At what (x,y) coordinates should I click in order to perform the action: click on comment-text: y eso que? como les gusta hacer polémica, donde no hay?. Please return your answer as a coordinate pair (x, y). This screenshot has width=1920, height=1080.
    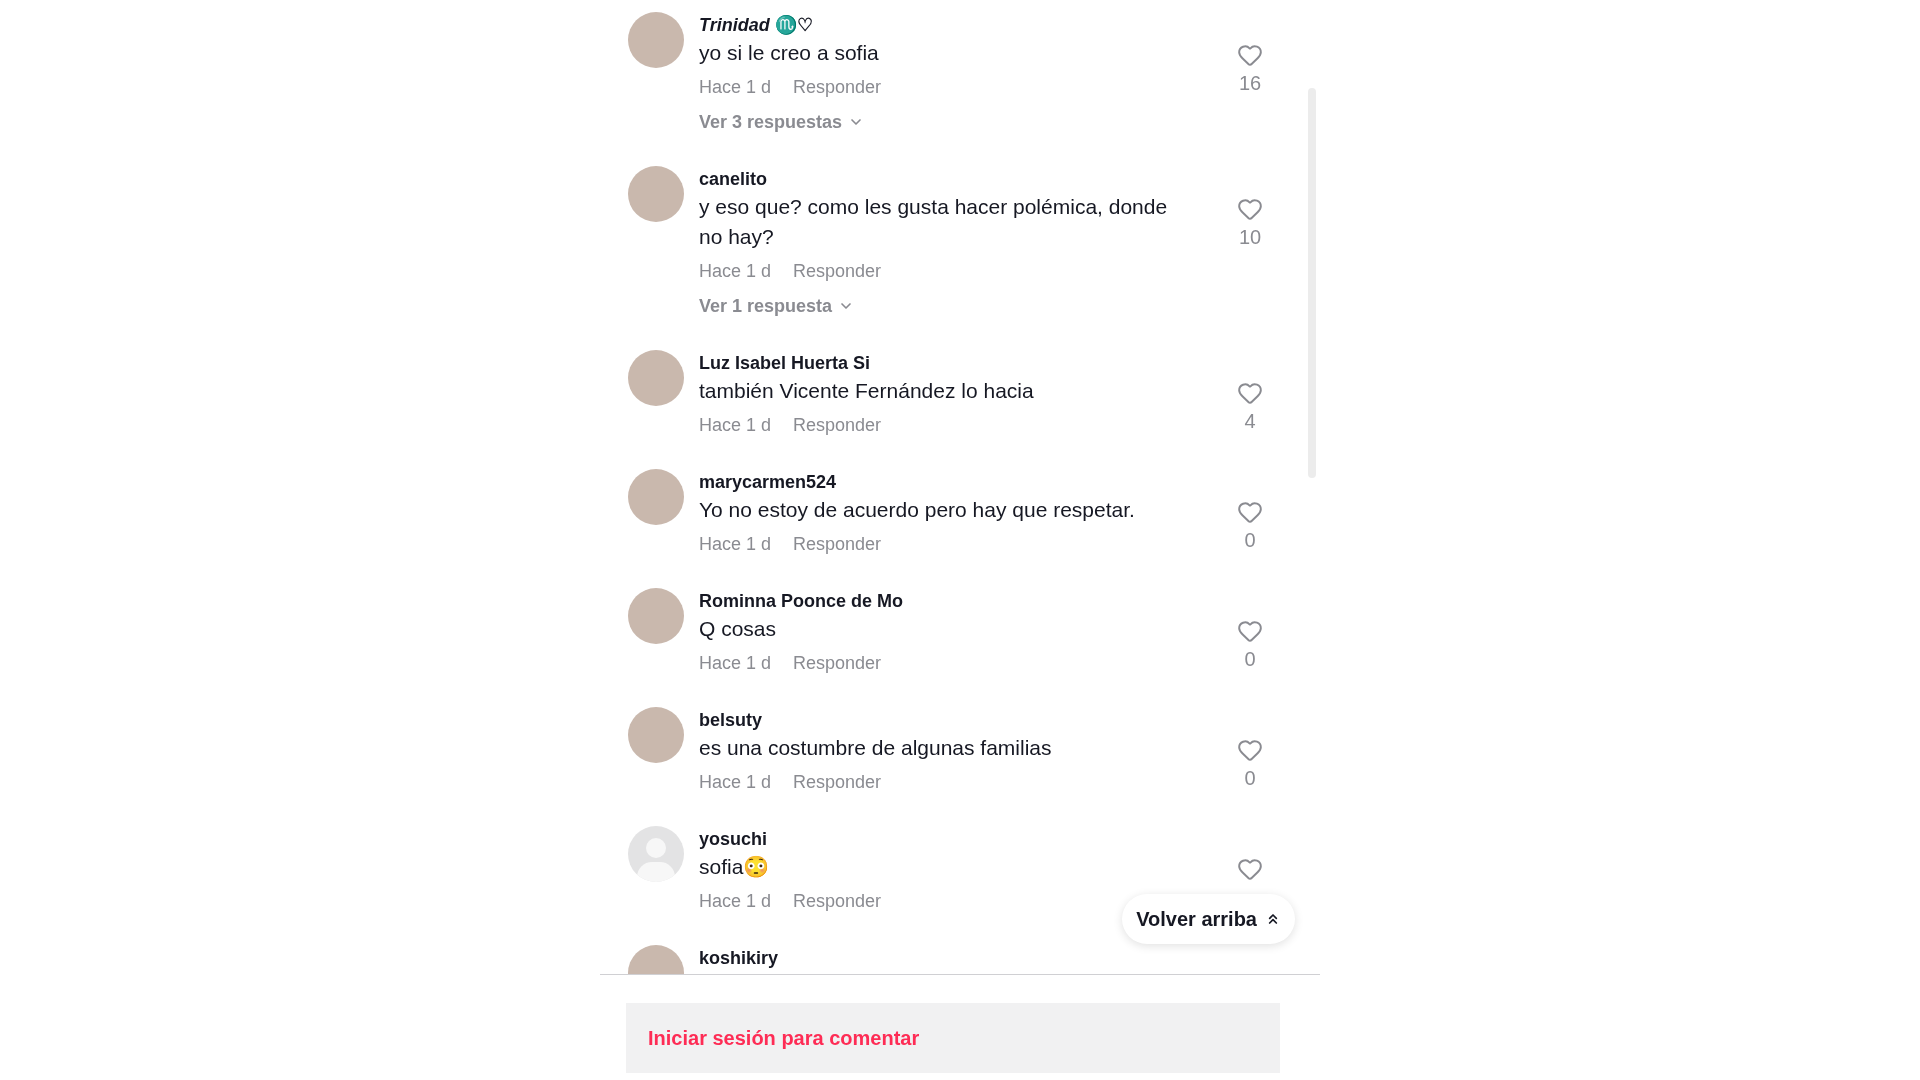
    Looking at the image, I should click on (934, 222).